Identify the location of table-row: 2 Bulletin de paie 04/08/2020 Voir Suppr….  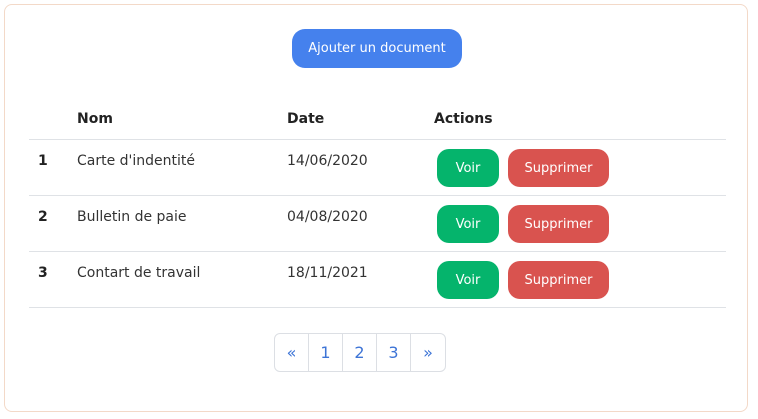
(377, 224).